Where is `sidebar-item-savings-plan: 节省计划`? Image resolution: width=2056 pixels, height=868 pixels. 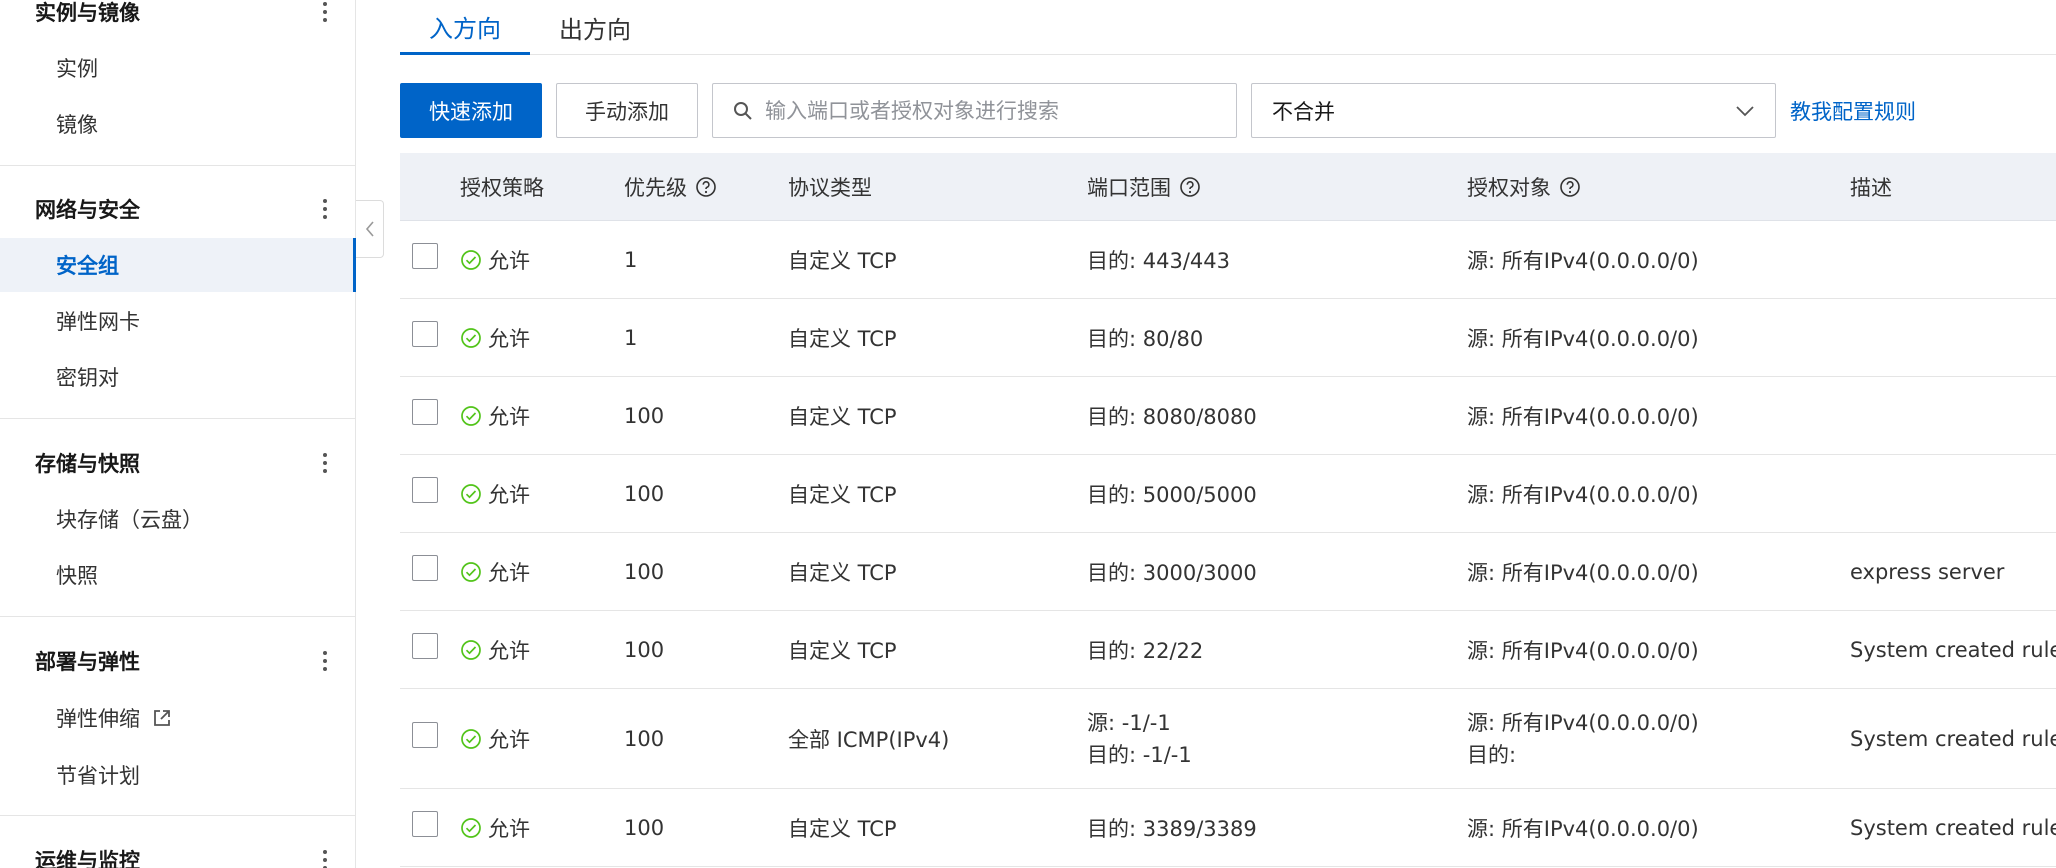
sidebar-item-savings-plan: 节省计划 is located at coordinates (178, 775).